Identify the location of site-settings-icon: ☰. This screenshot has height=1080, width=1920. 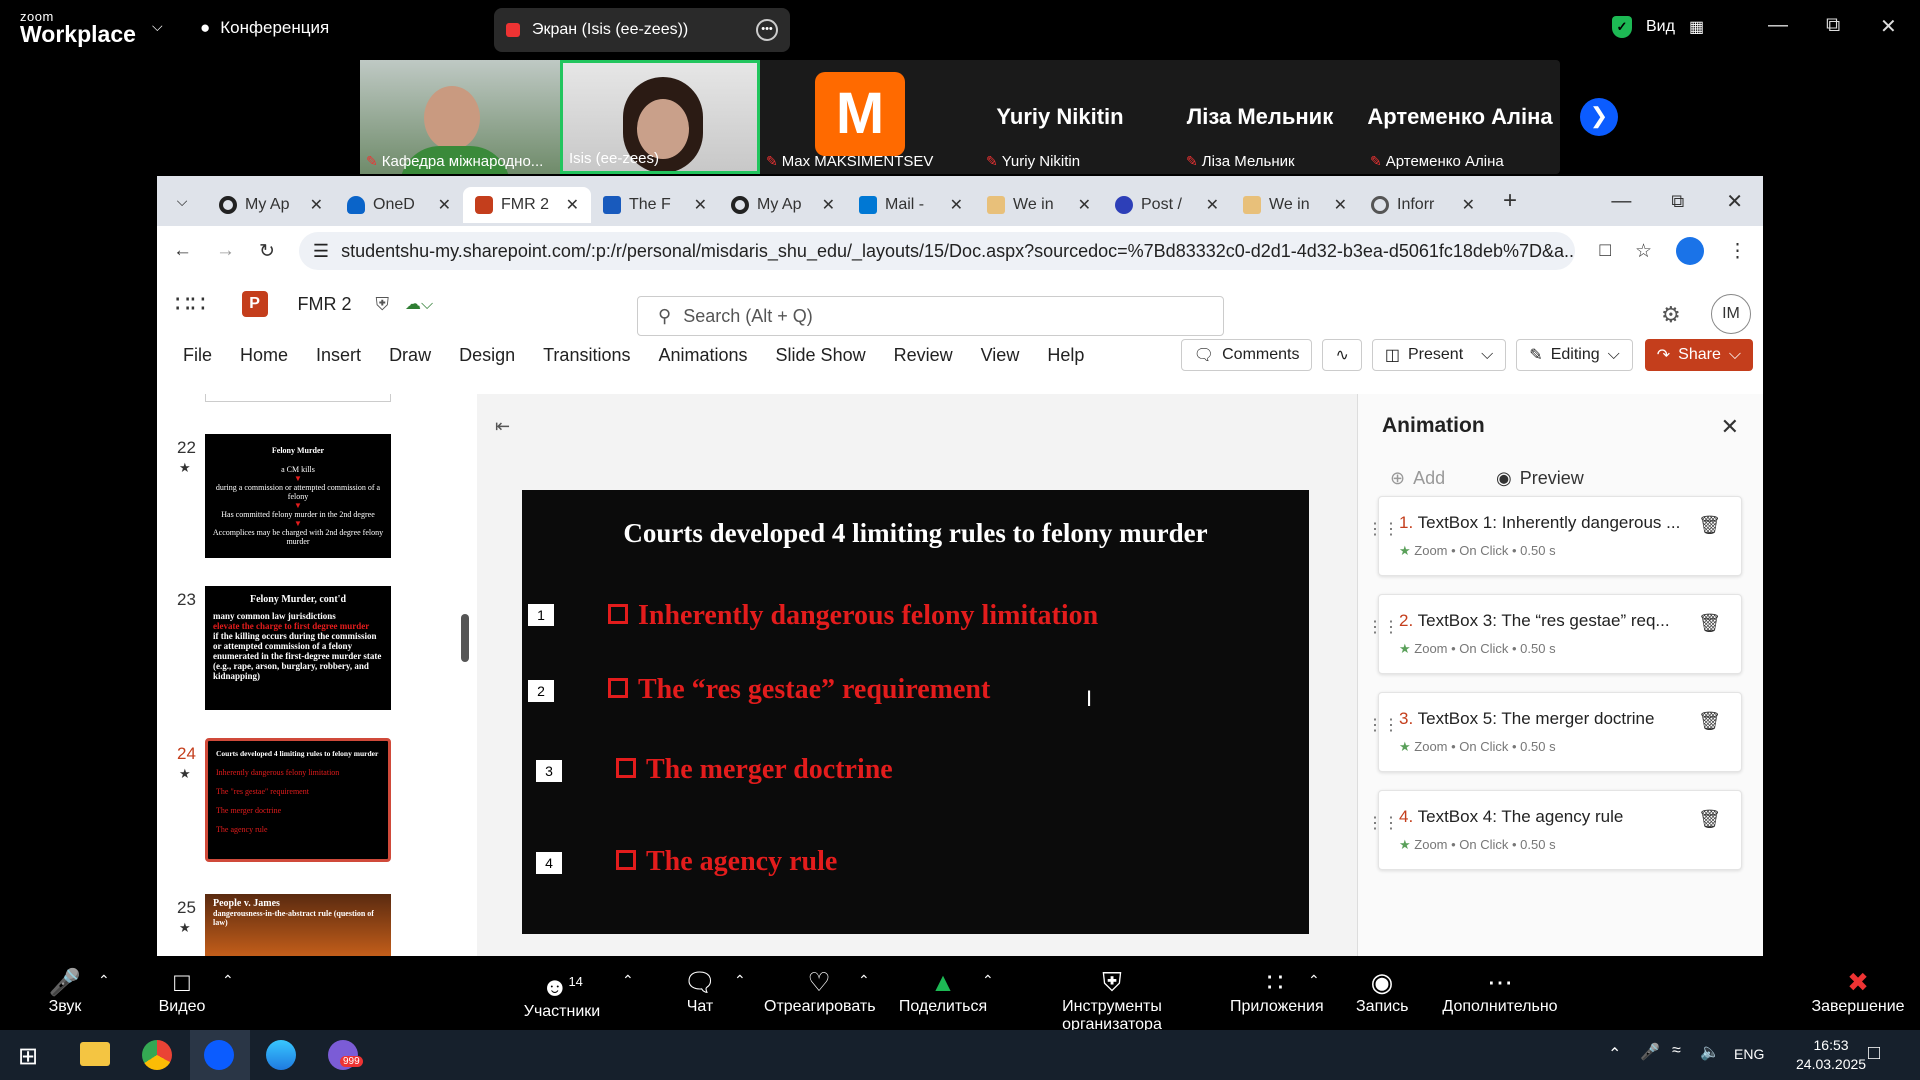
(321, 251).